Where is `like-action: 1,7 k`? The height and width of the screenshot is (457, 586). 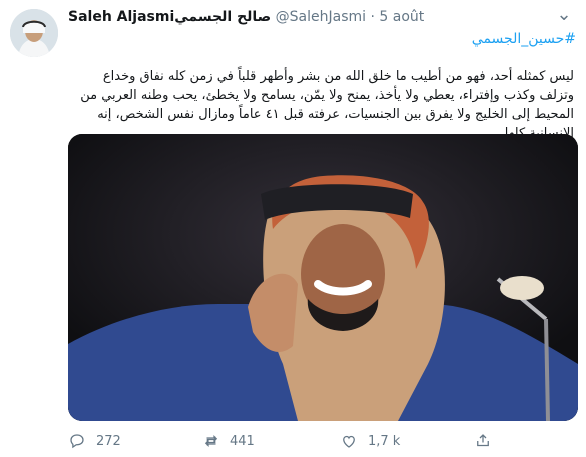
like-action: 1,7 k is located at coordinates (370, 441).